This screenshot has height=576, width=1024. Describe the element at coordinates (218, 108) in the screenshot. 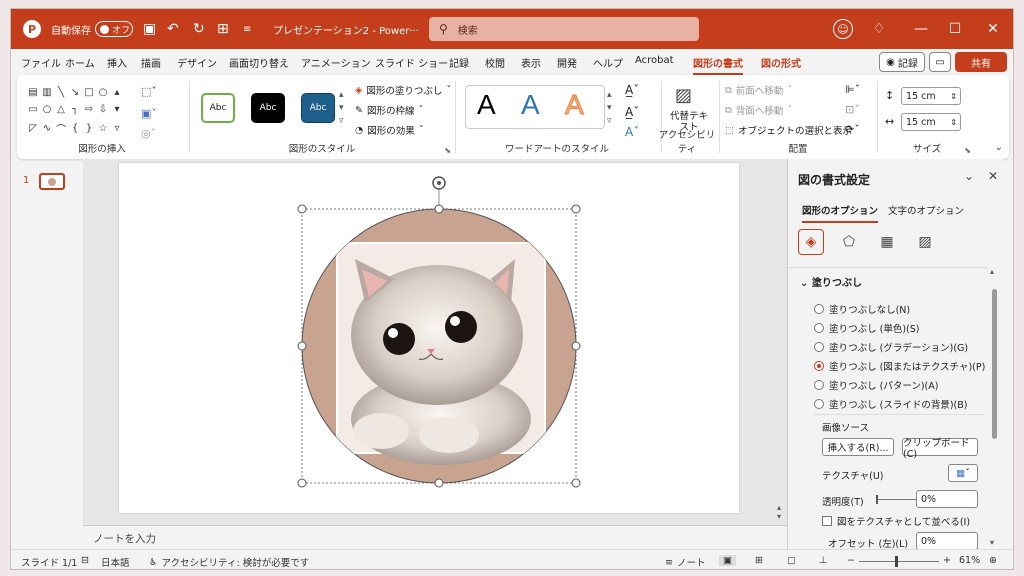

I see `style-sample-outline: Abc` at that location.